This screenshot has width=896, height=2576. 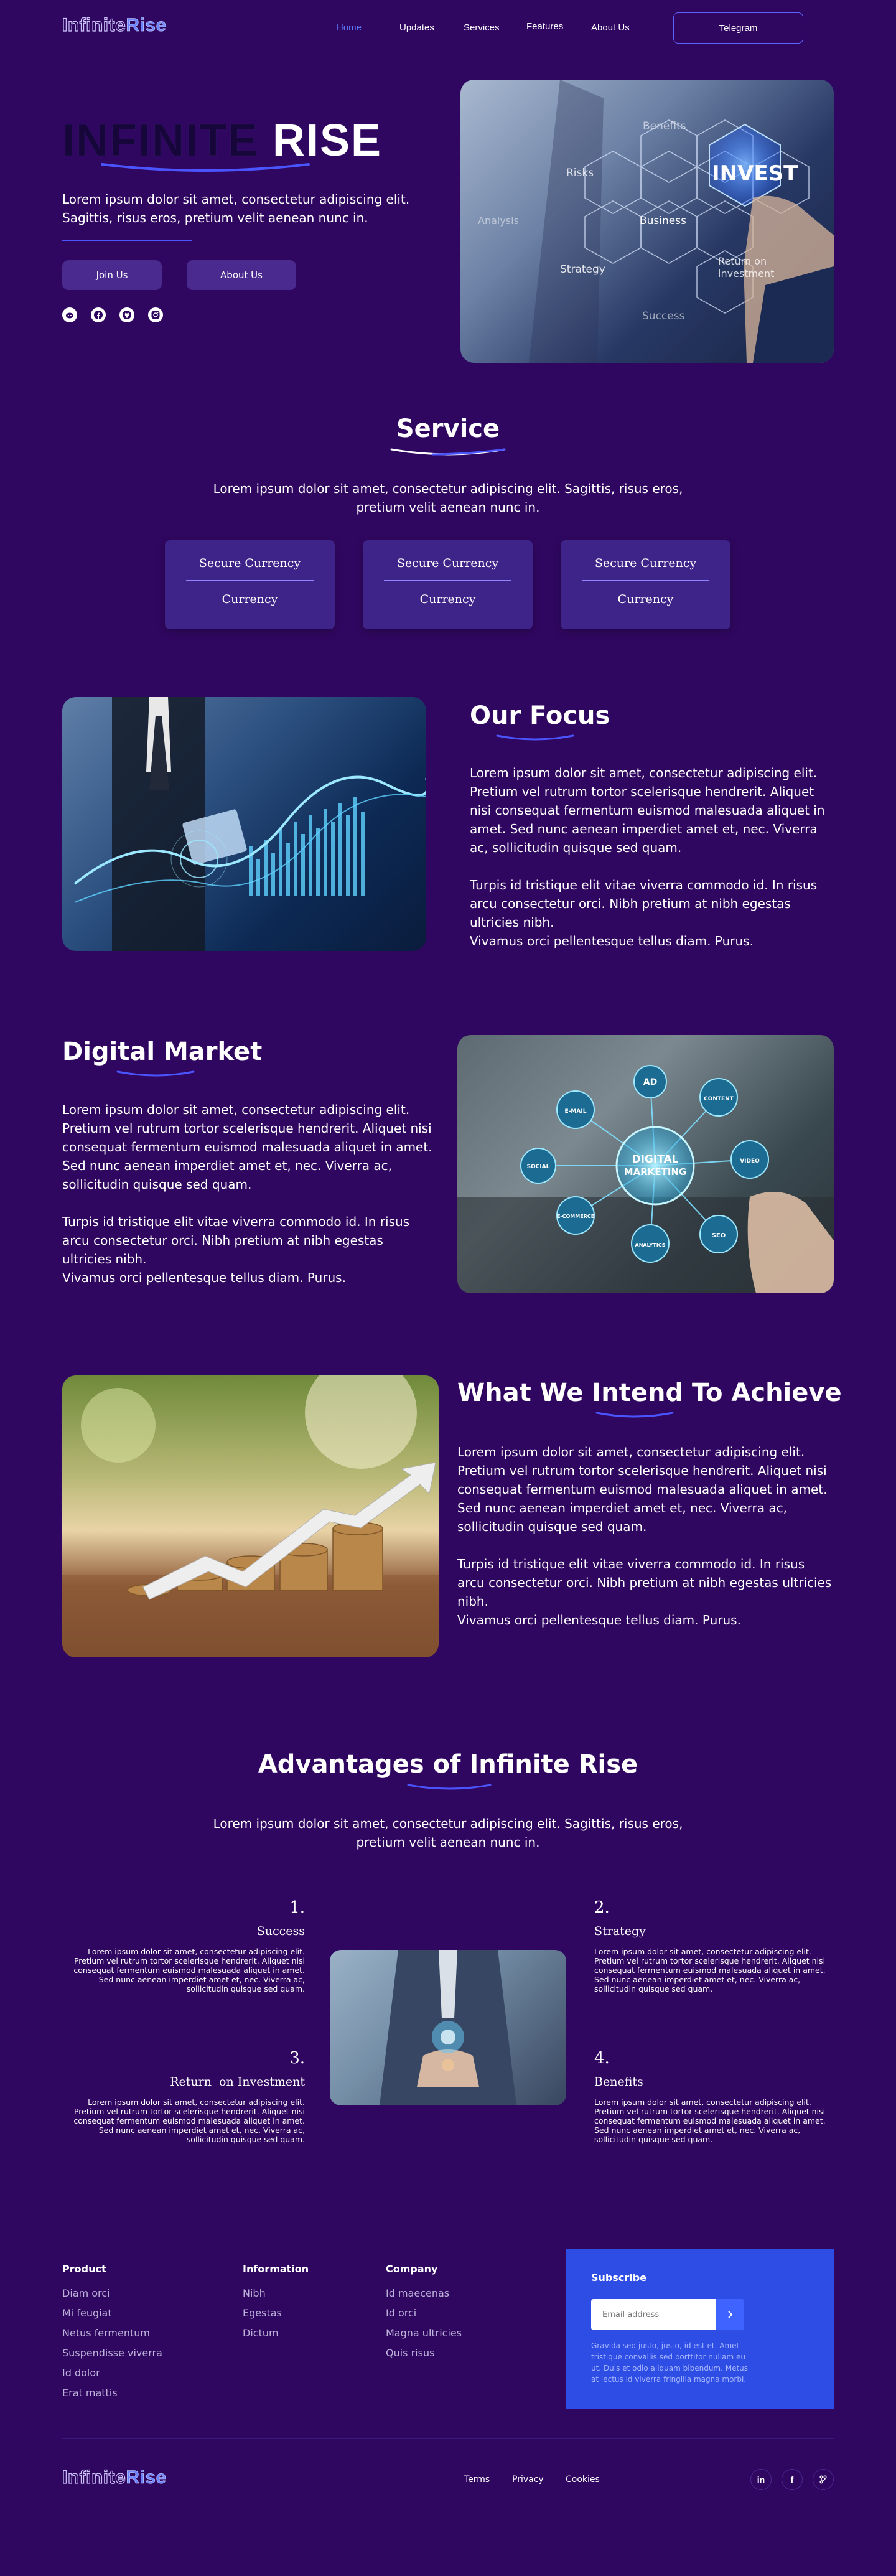 What do you see at coordinates (114, 2477) in the screenshot?
I see `footer-logo: InfiniteRise` at bounding box center [114, 2477].